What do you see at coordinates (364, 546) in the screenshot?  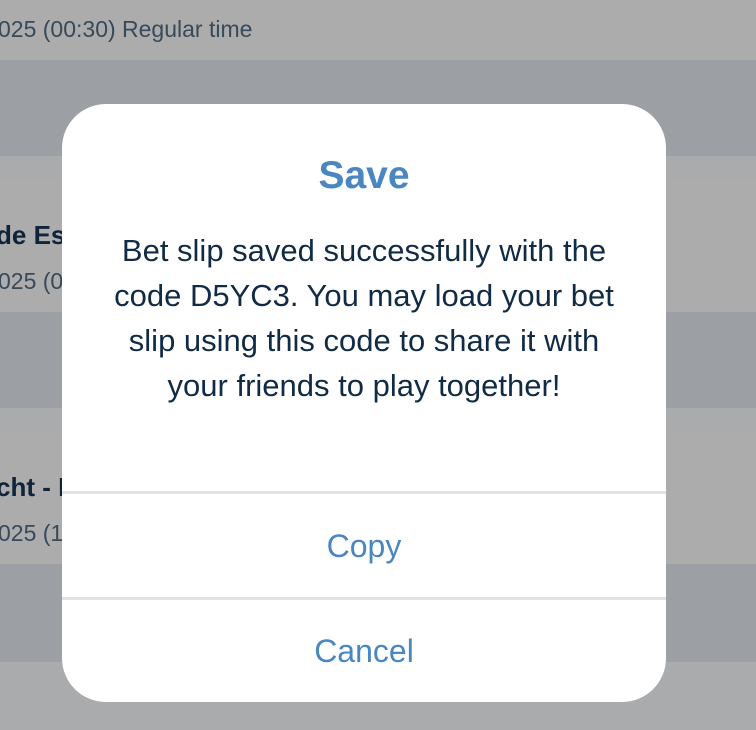 I see `copy-button: Copy` at bounding box center [364, 546].